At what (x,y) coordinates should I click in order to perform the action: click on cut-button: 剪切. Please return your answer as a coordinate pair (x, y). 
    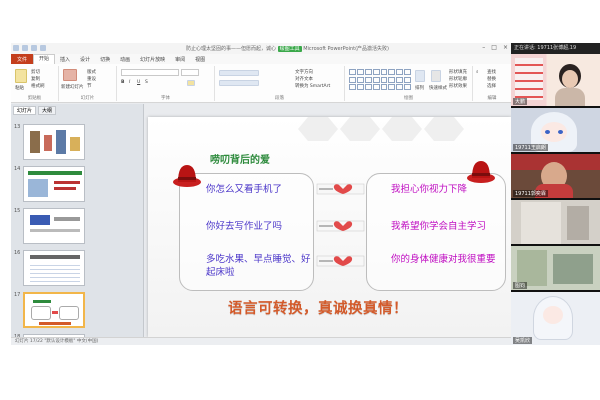
    Looking at the image, I should click on (35, 72).